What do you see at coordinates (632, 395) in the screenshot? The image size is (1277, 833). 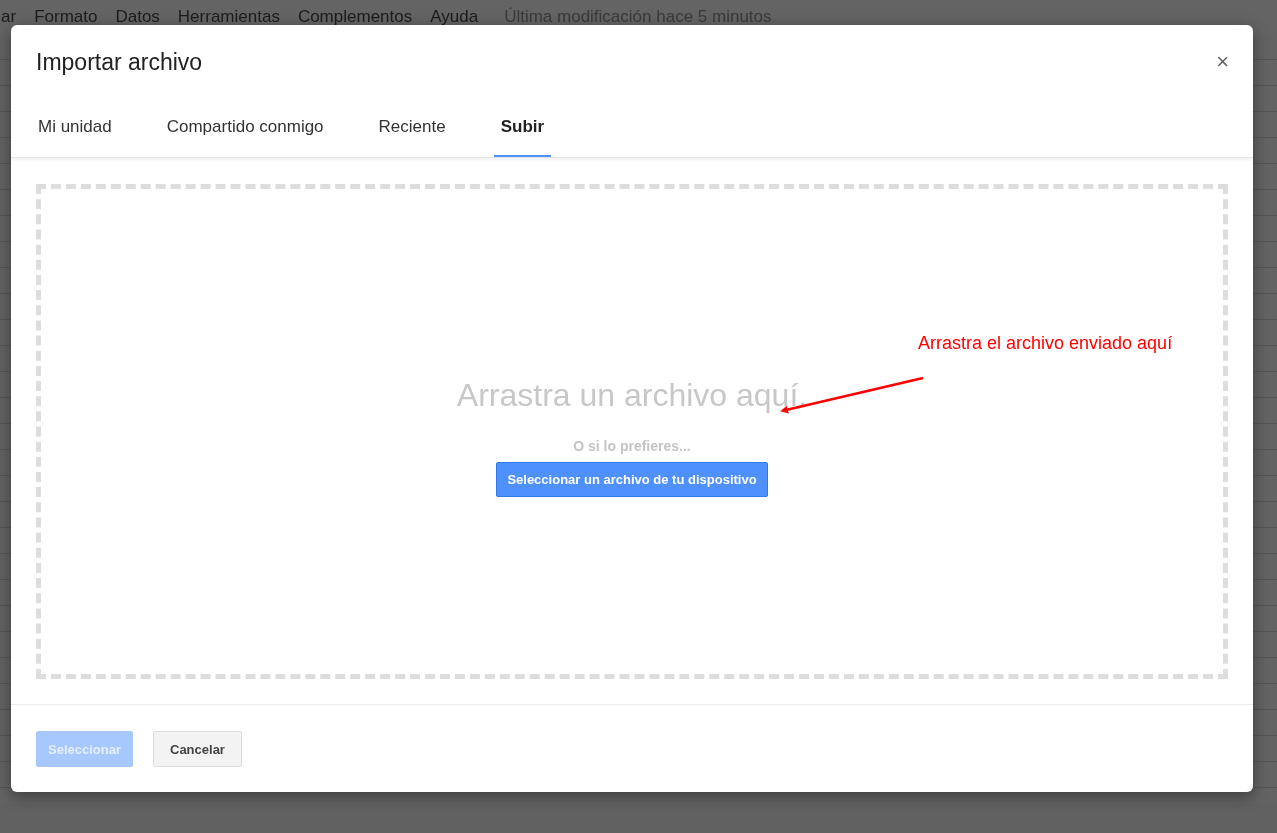 I see `drop-heading: Arrastra un archivo aquí.` at bounding box center [632, 395].